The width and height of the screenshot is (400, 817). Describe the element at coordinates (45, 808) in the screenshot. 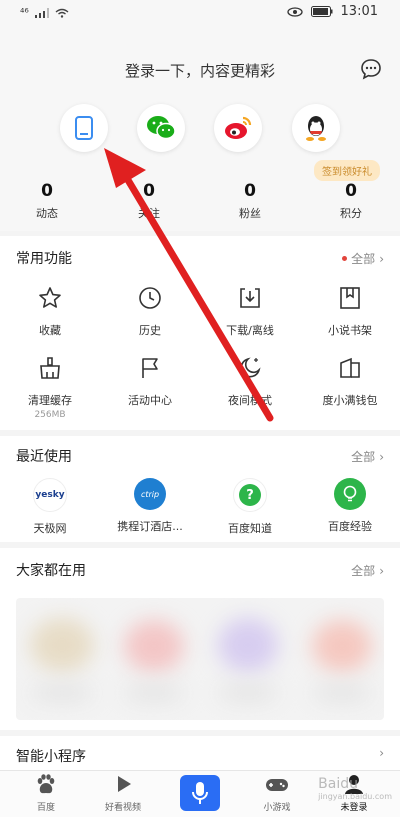

I see `tab-label: 百度` at that location.